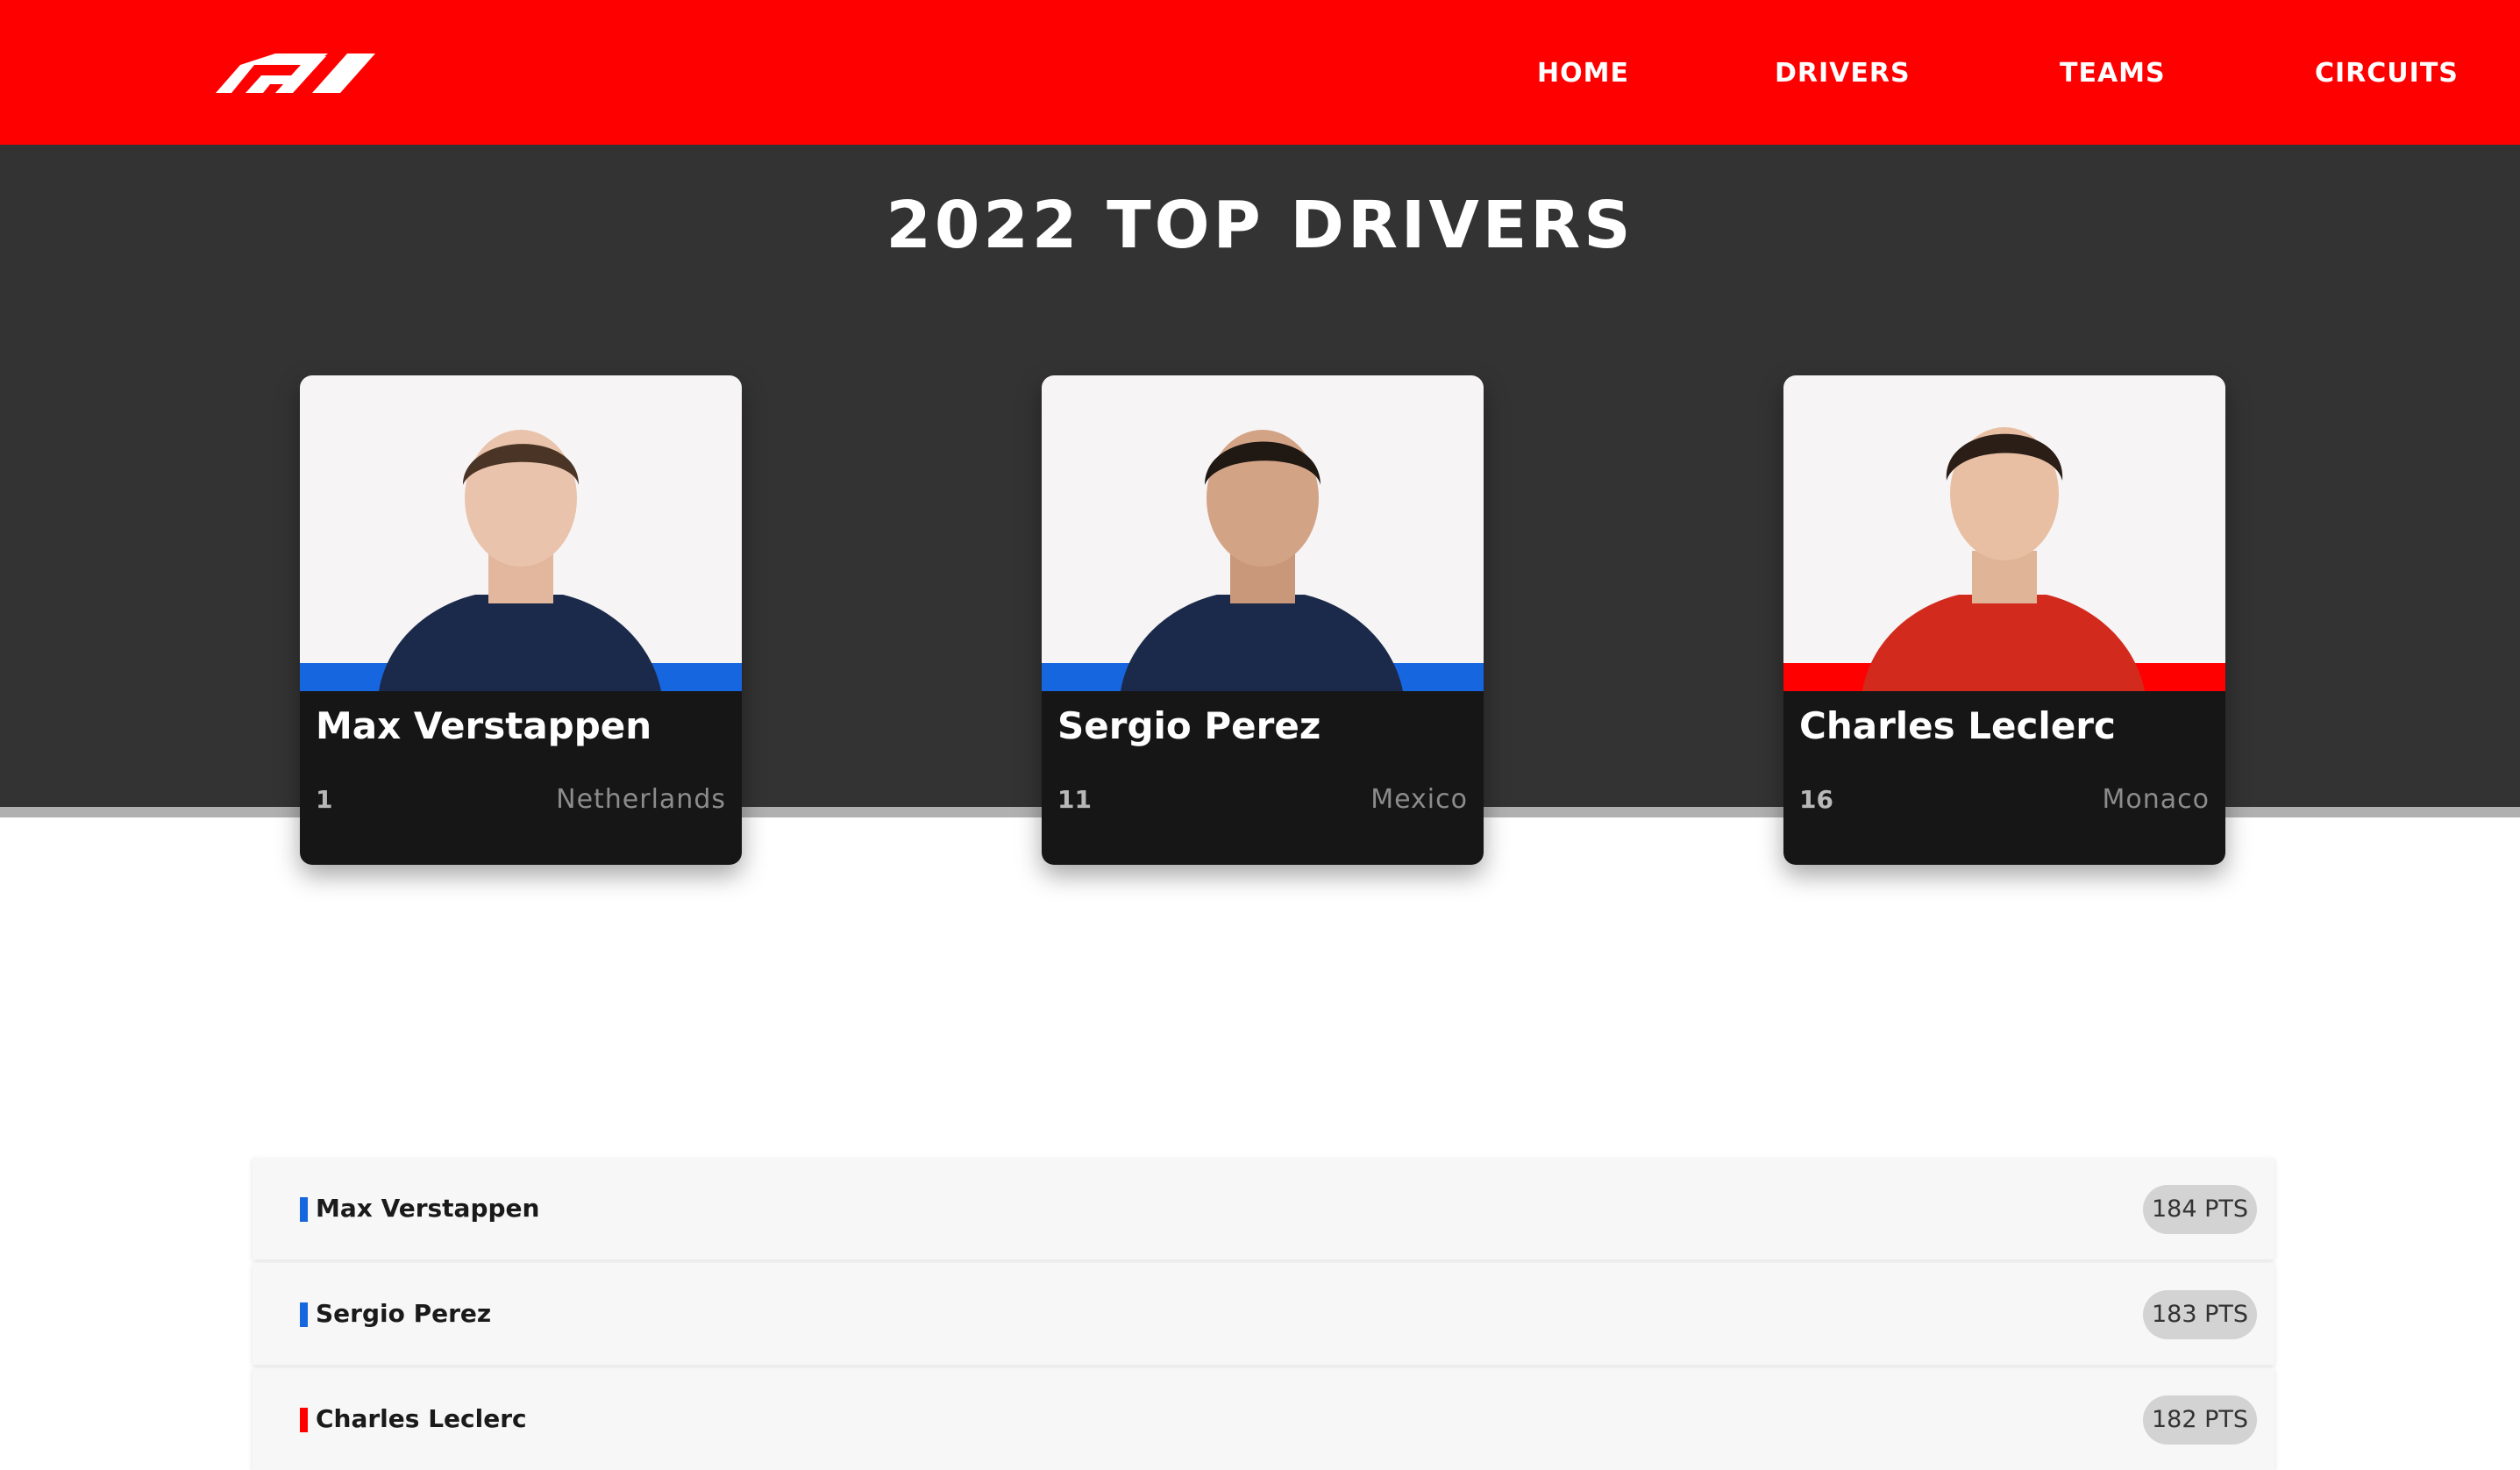 This screenshot has height=1470, width=2520. I want to click on driver-number: 1, so click(324, 799).